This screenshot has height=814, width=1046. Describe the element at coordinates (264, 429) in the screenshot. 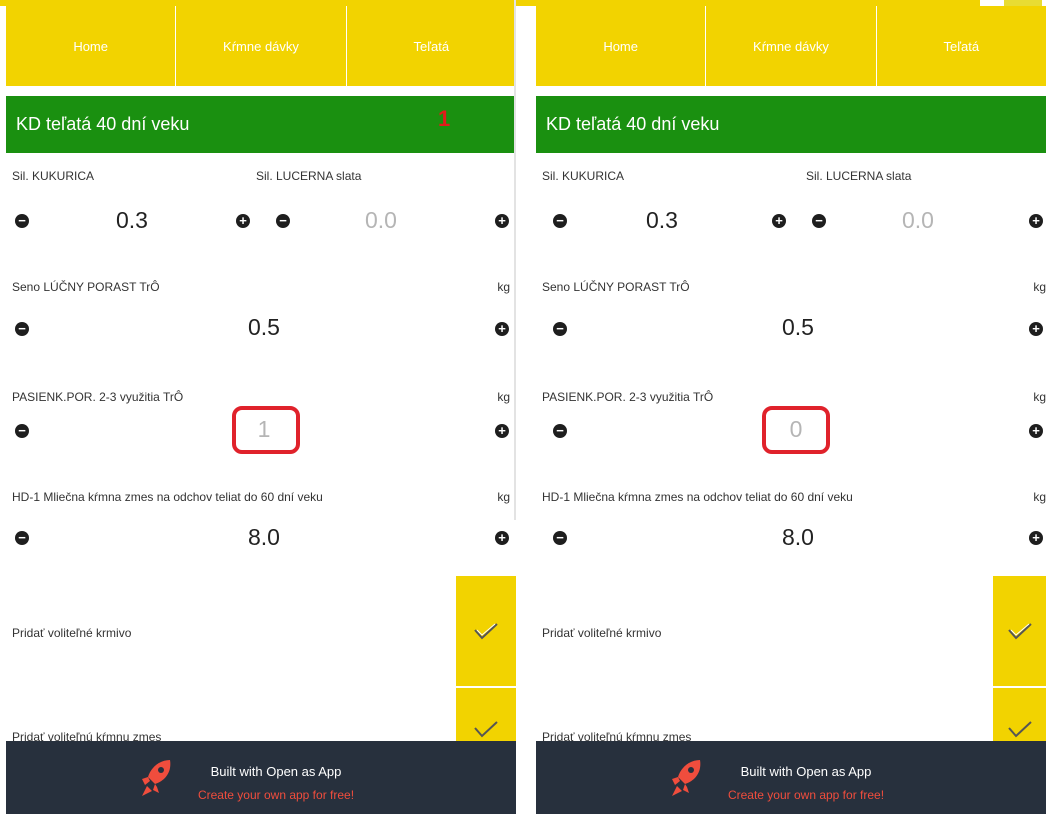

I see `quantity-input-pasienk: 1` at that location.